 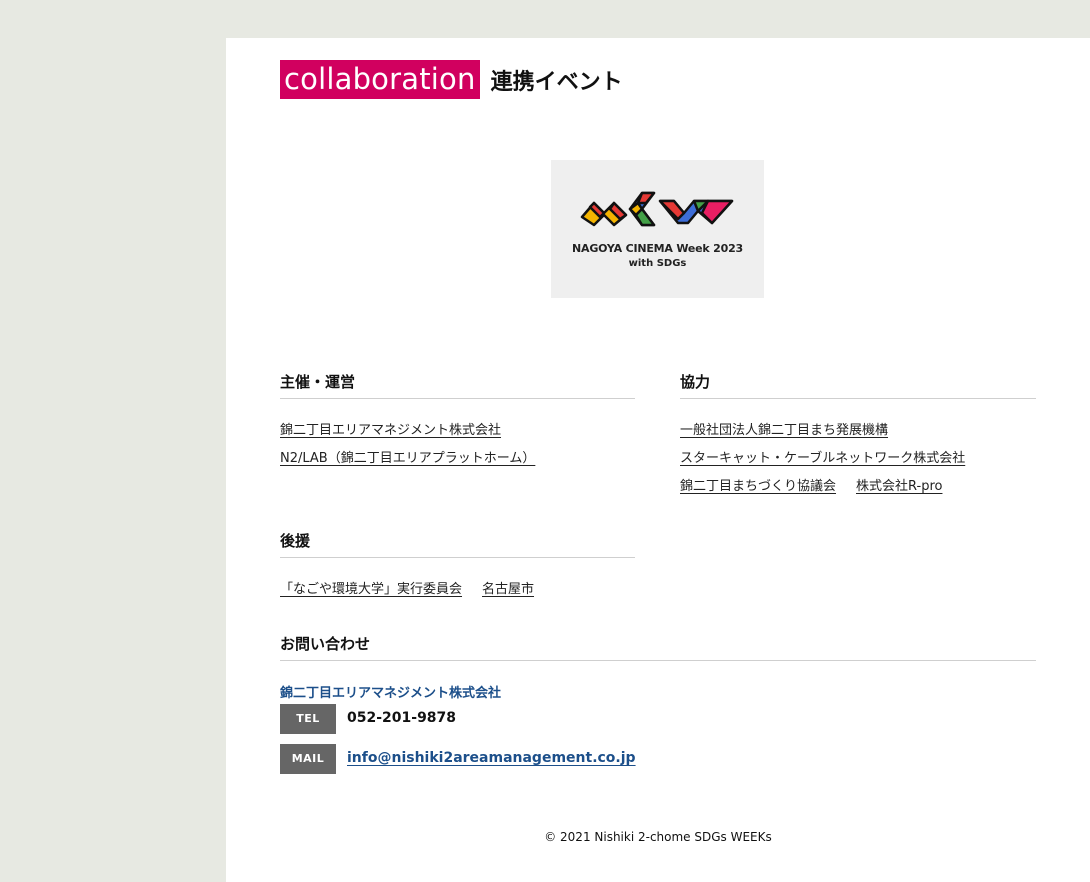 What do you see at coordinates (658, 837) in the screenshot?
I see `footer-copyright: © 2021 Nishiki 2-chome SDGs WEEKs` at bounding box center [658, 837].